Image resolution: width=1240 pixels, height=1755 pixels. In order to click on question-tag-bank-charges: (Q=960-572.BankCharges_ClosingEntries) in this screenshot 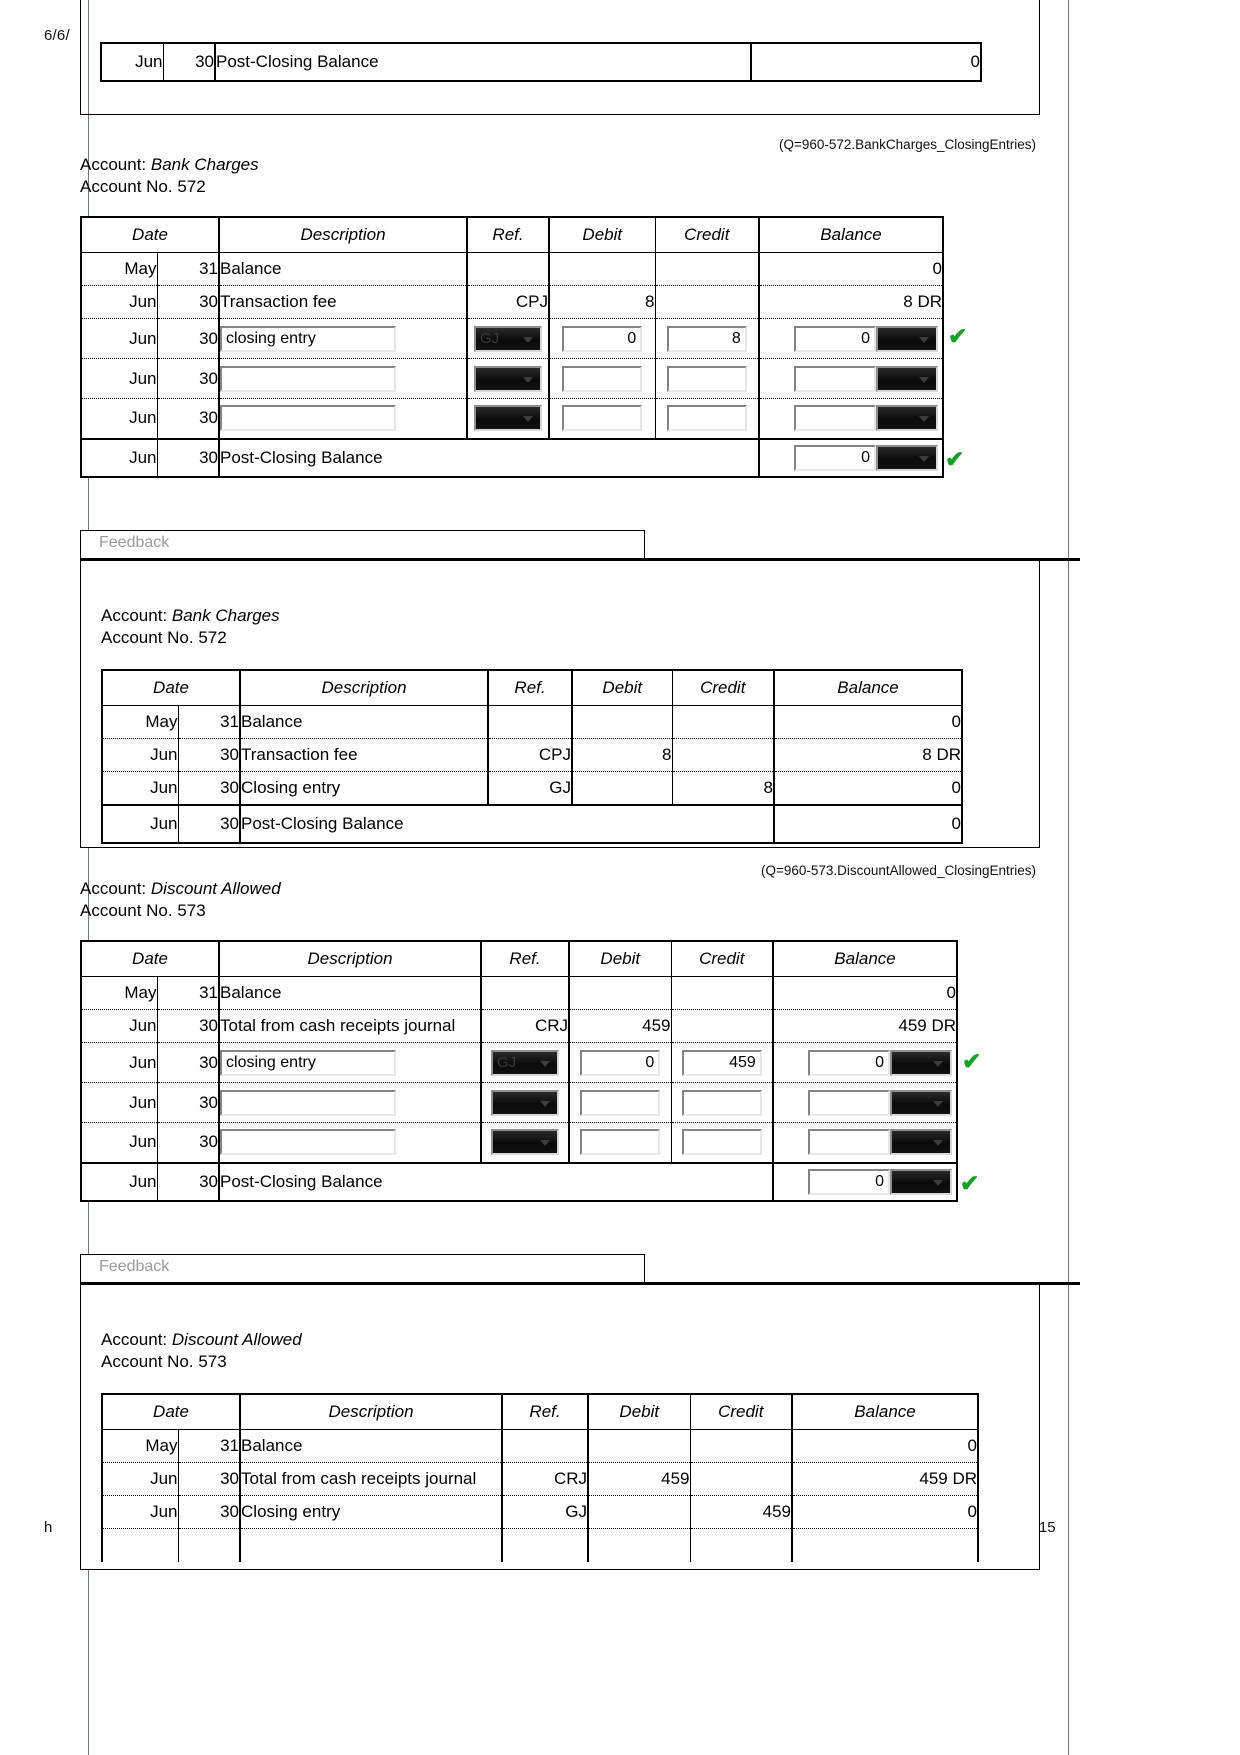, I will do `click(907, 144)`.